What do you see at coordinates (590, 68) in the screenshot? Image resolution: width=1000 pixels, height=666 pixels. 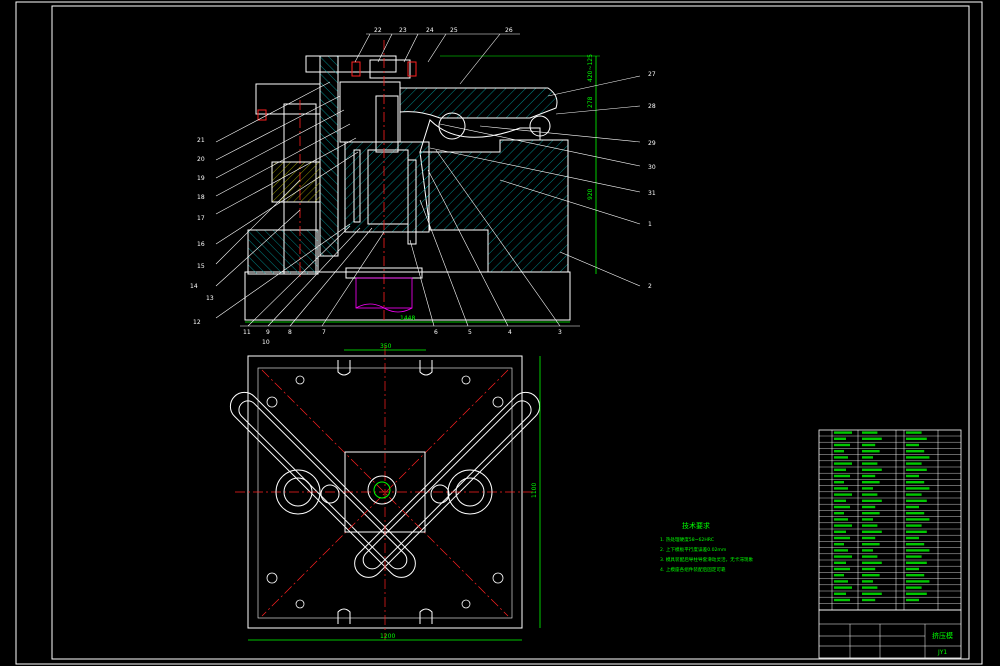 I see `dim-top-right-a: 420~125` at bounding box center [590, 68].